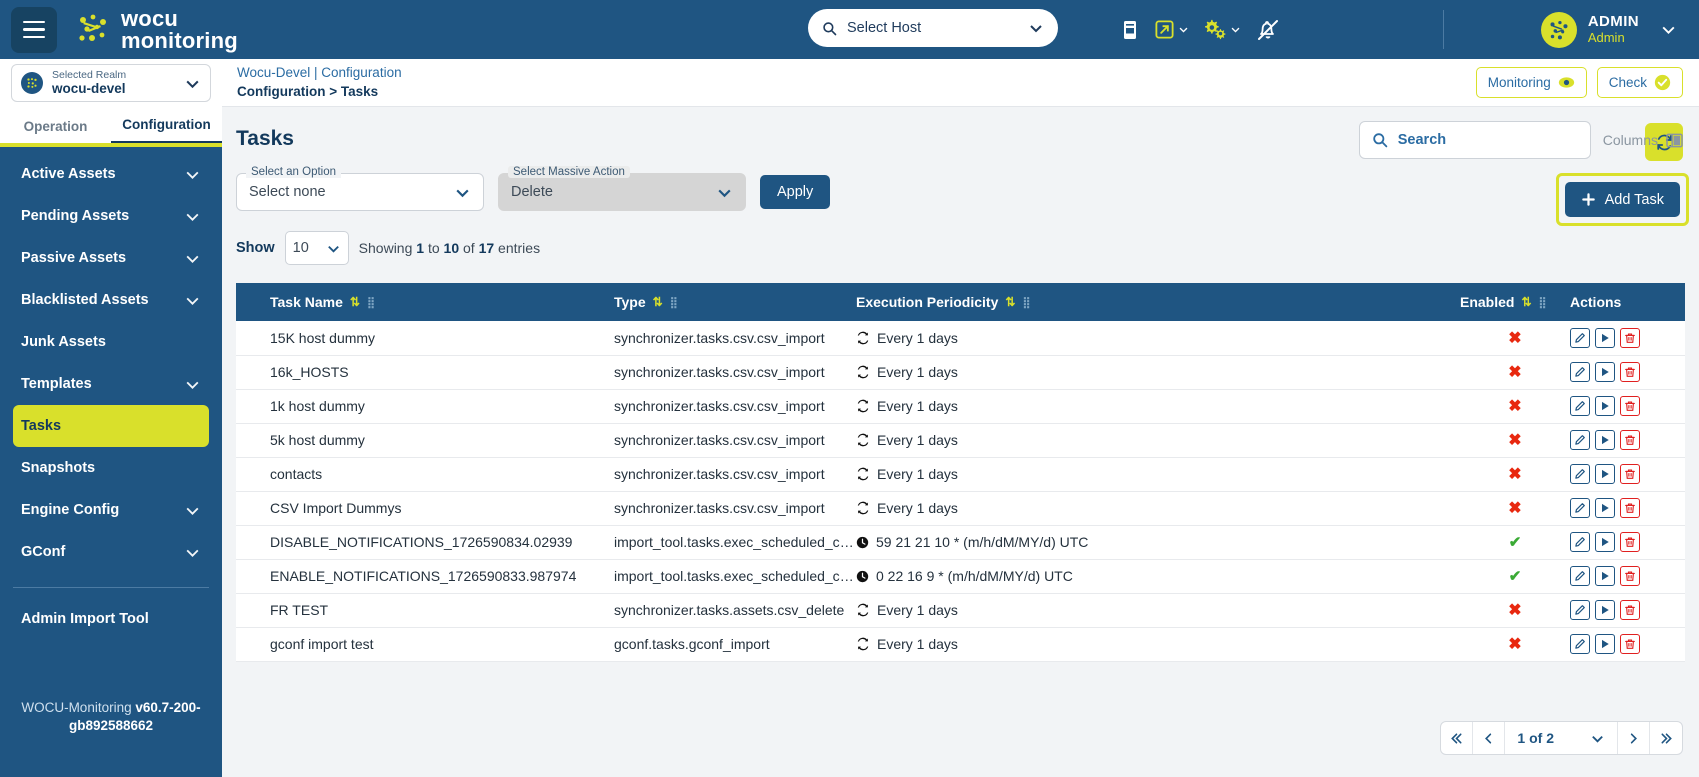 This screenshot has width=1699, height=777. What do you see at coordinates (622, 188) in the screenshot?
I see `select-massive-action-dropdown: Select Massive Action Delete` at bounding box center [622, 188].